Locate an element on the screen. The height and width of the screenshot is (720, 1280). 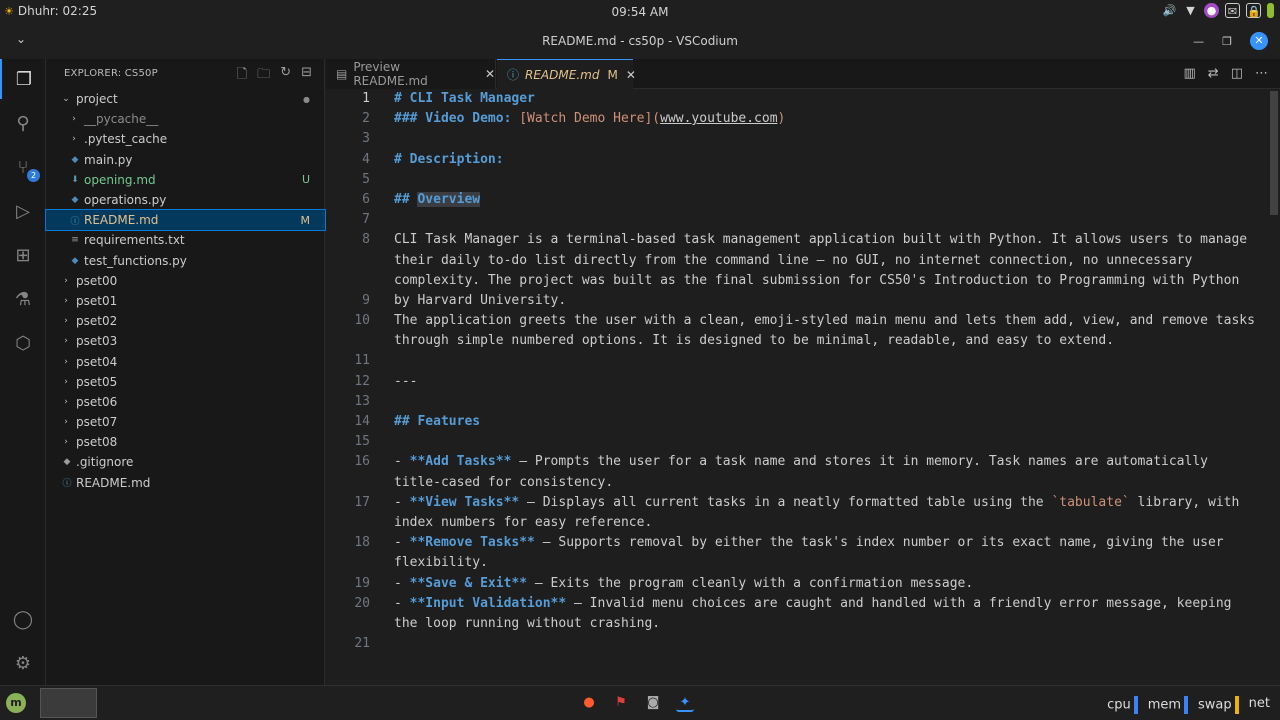
code-line: 3 is located at coordinates (796, 139).